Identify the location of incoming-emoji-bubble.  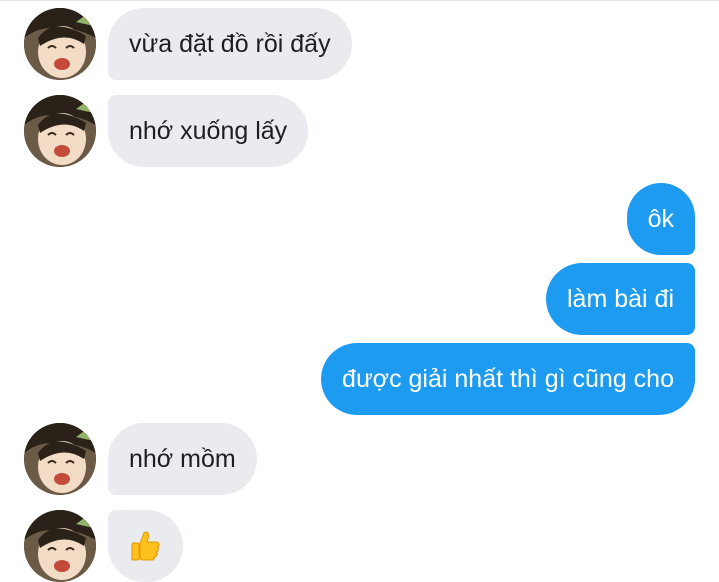
(145, 546).